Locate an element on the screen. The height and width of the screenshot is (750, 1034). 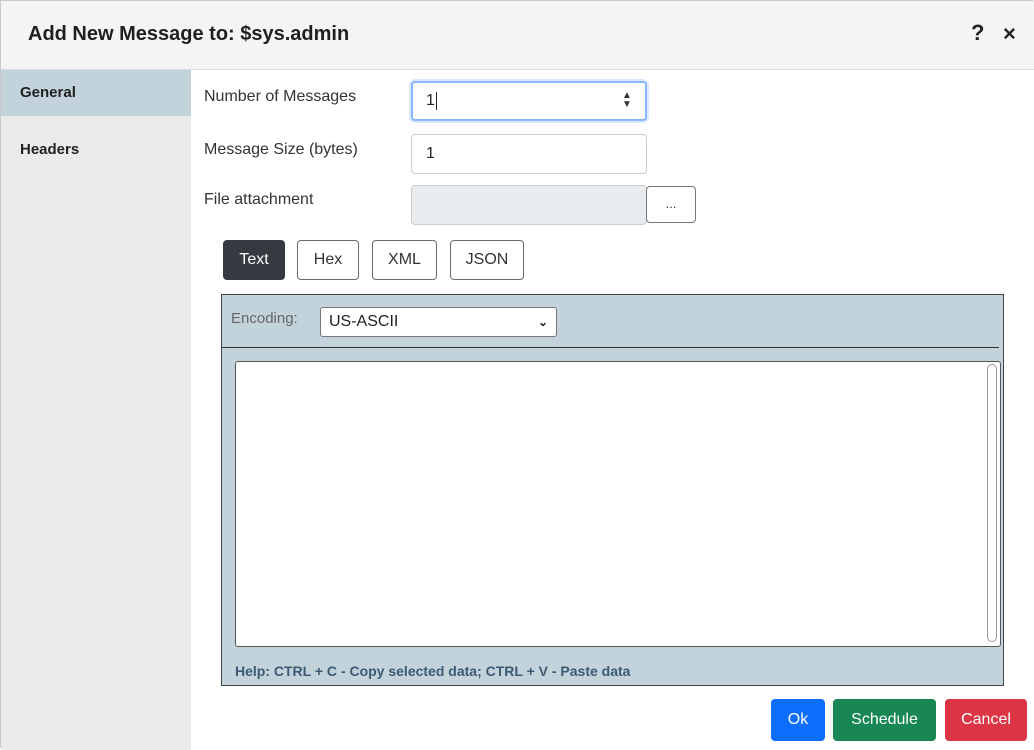
schedule-button: Schedule is located at coordinates (884, 720).